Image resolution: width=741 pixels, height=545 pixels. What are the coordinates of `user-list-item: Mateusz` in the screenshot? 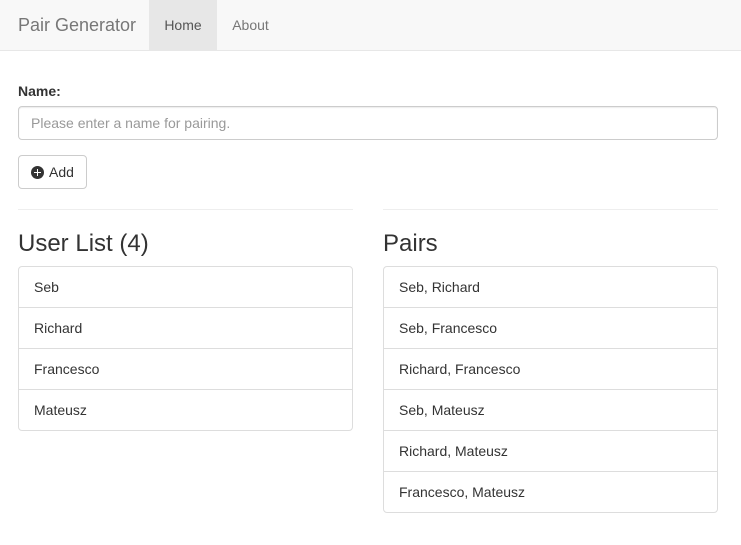 It's located at (185, 410).